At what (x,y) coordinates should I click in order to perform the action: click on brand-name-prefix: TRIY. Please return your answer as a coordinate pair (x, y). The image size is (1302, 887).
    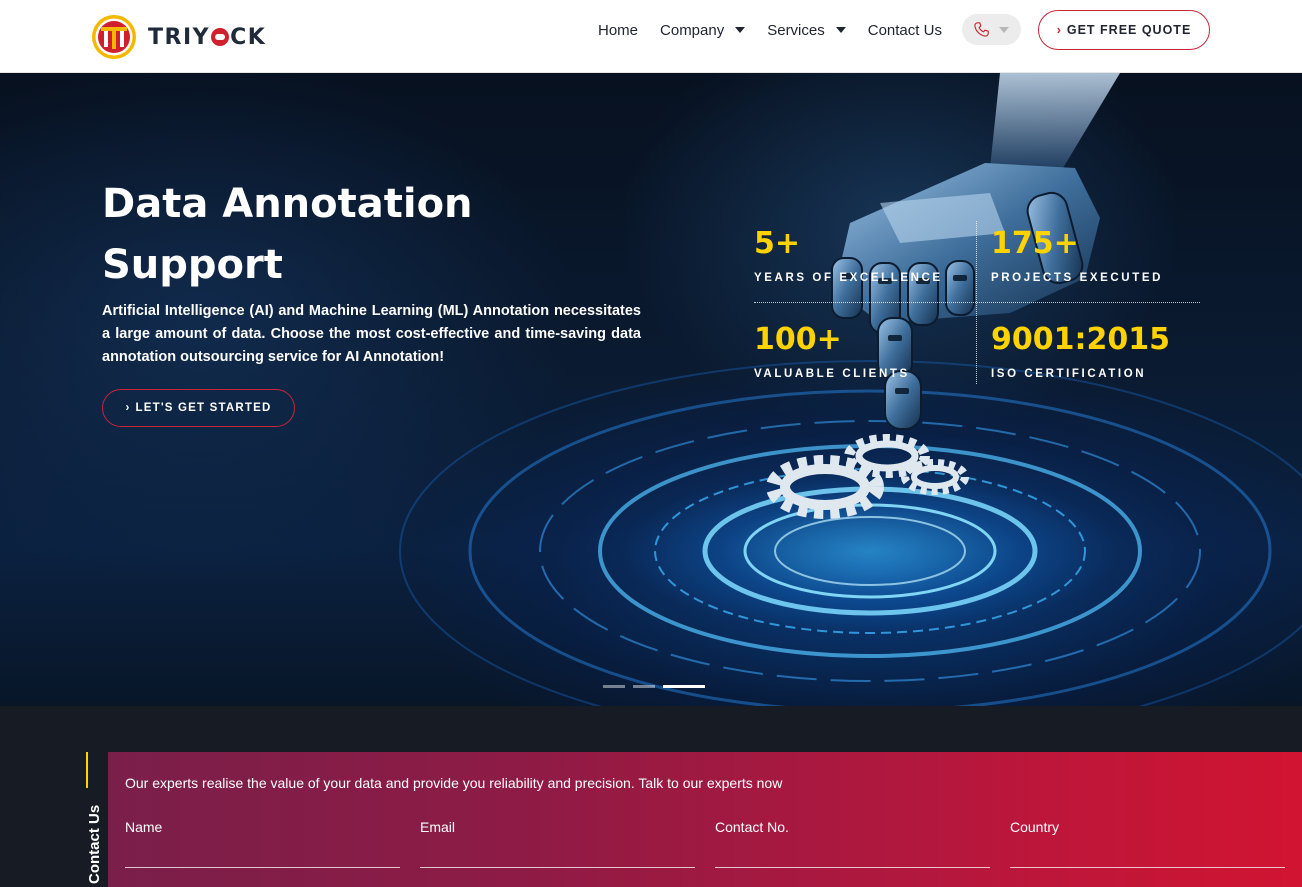
    Looking at the image, I should click on (179, 37).